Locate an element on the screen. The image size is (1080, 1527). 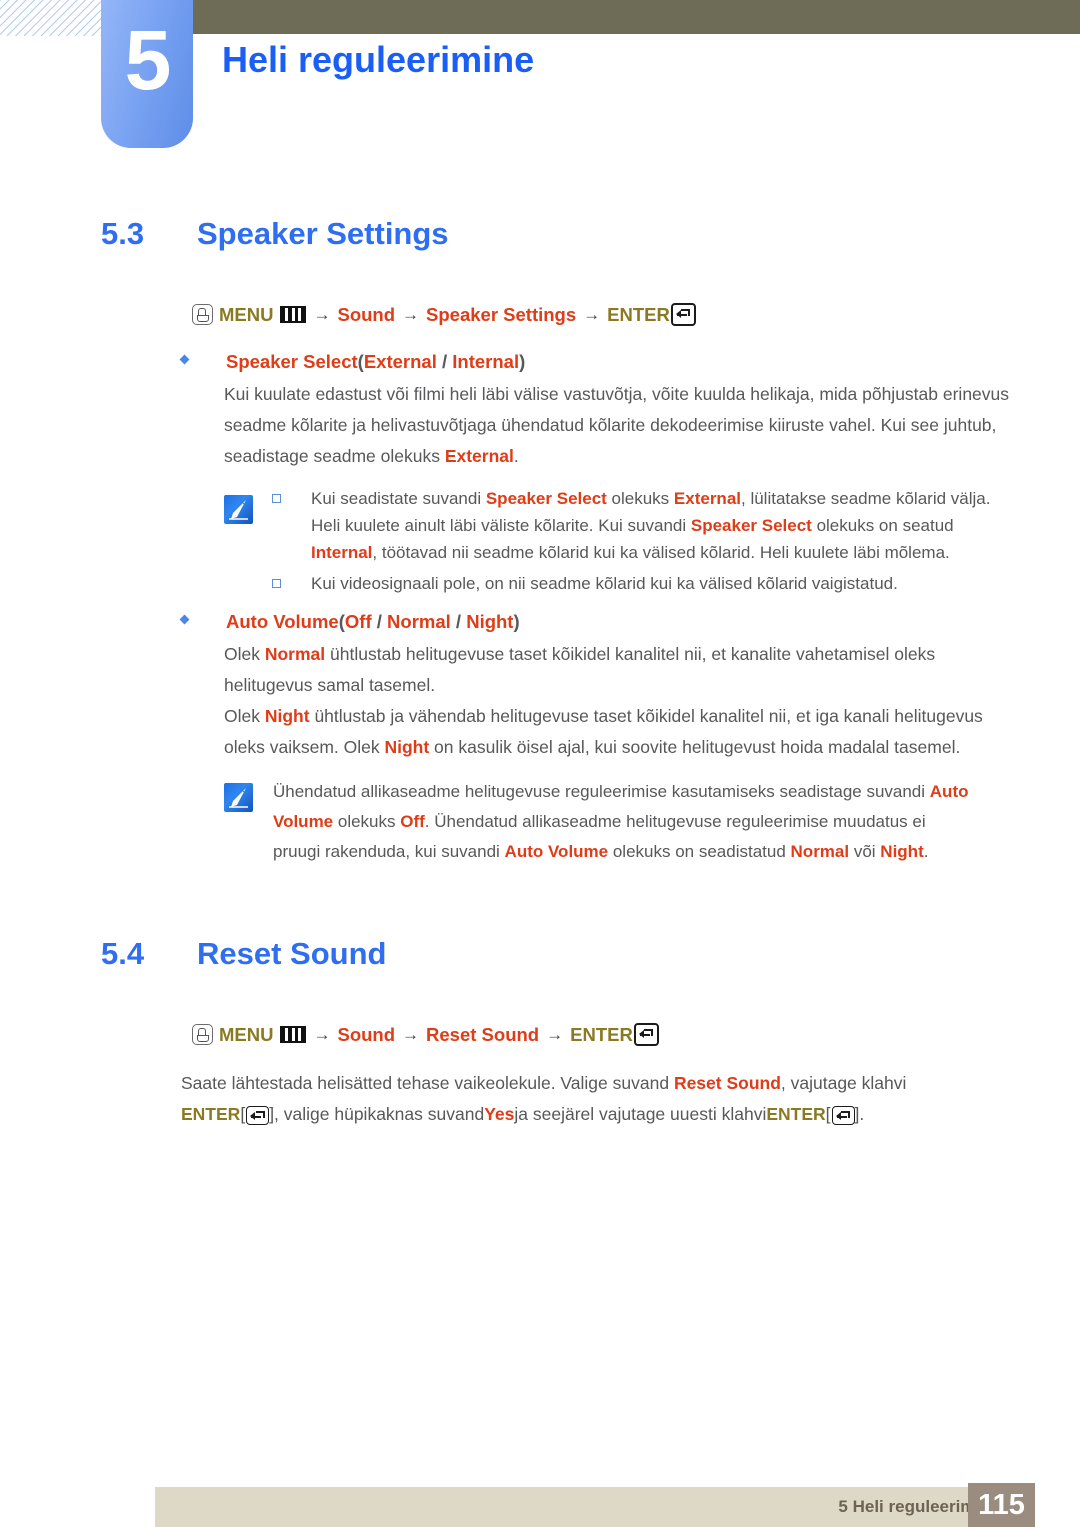
menu-step-reset-sound: Reset Sound is located at coordinates (483, 1034).